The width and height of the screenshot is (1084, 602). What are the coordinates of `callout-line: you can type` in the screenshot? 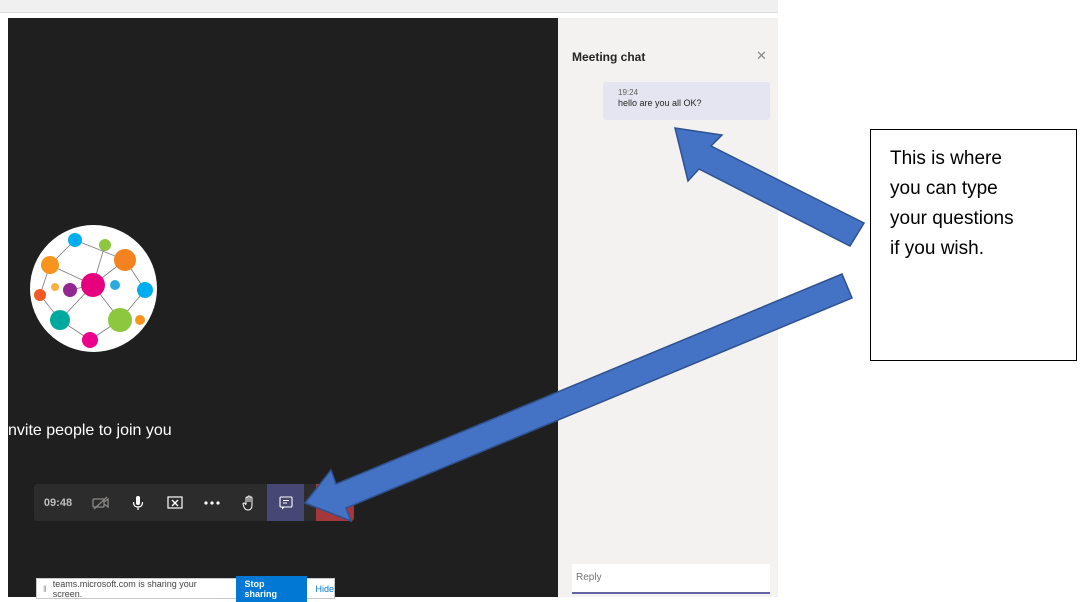 It's located at (944, 188).